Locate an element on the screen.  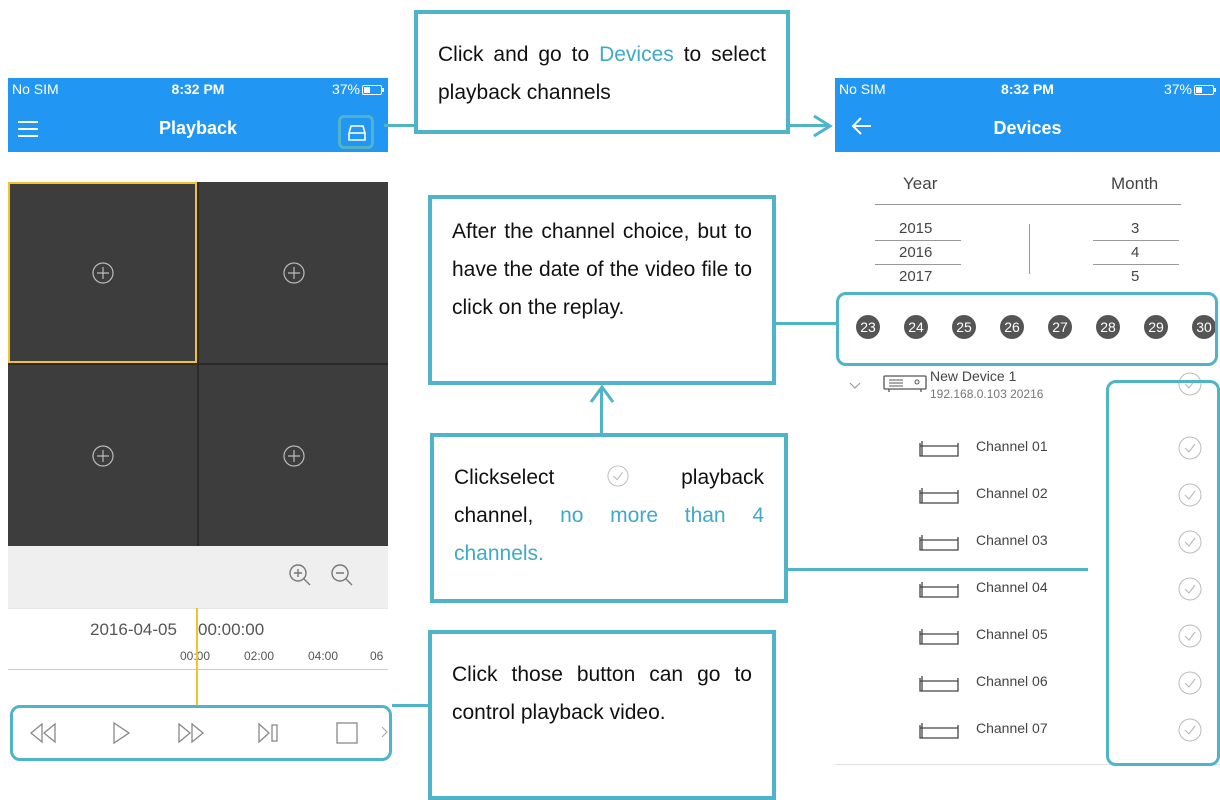
fast-forward-icon is located at coordinates (191, 733).